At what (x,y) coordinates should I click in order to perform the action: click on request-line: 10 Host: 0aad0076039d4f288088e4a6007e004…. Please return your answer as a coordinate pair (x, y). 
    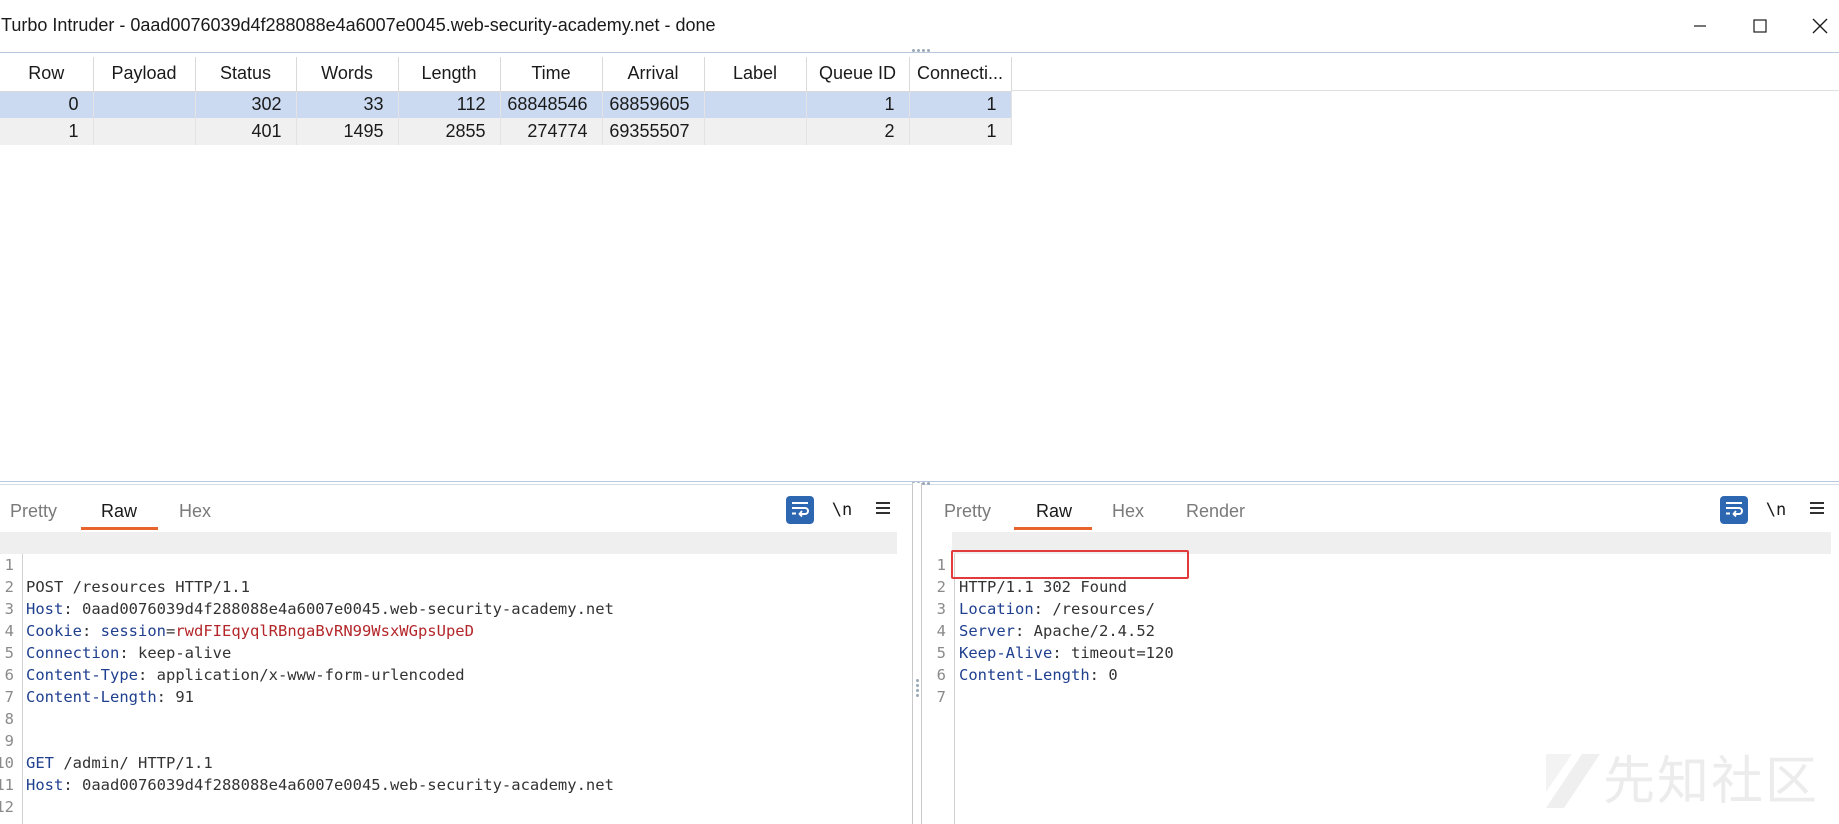
    Looking at the image, I should click on (456, 762).